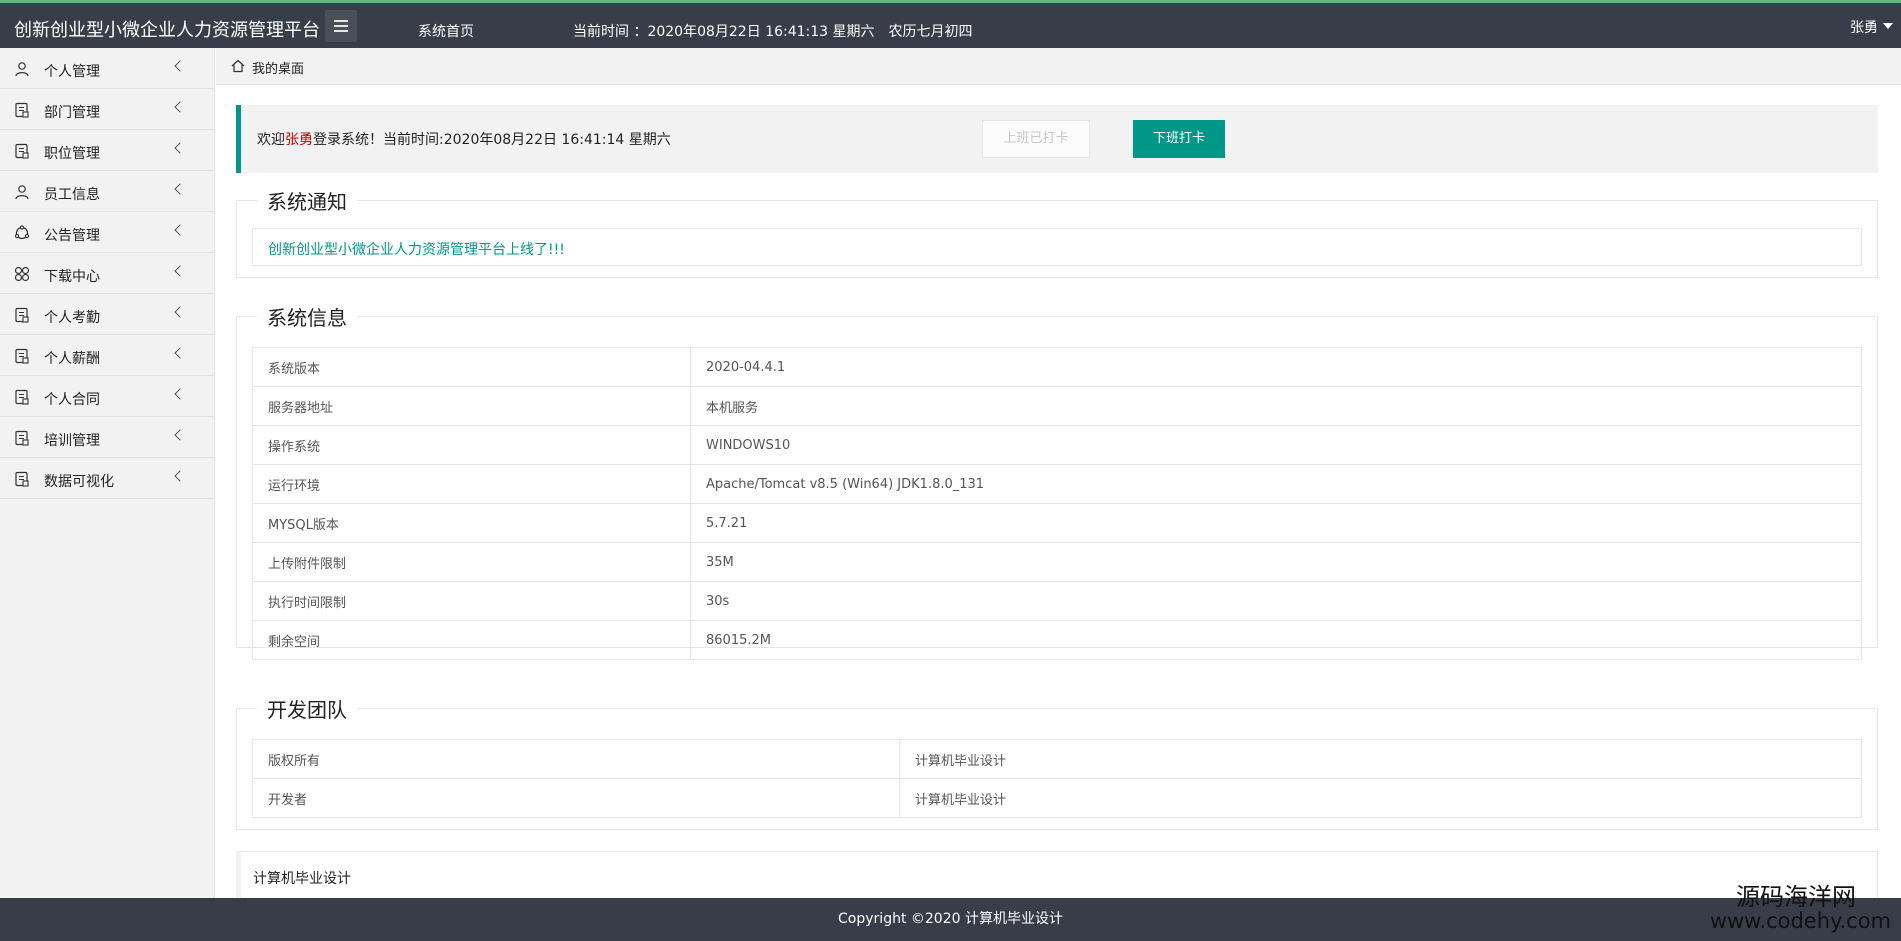 This screenshot has height=941, width=1901. What do you see at coordinates (72, 72) in the screenshot?
I see `sidebar-item-label: 个人管理` at bounding box center [72, 72].